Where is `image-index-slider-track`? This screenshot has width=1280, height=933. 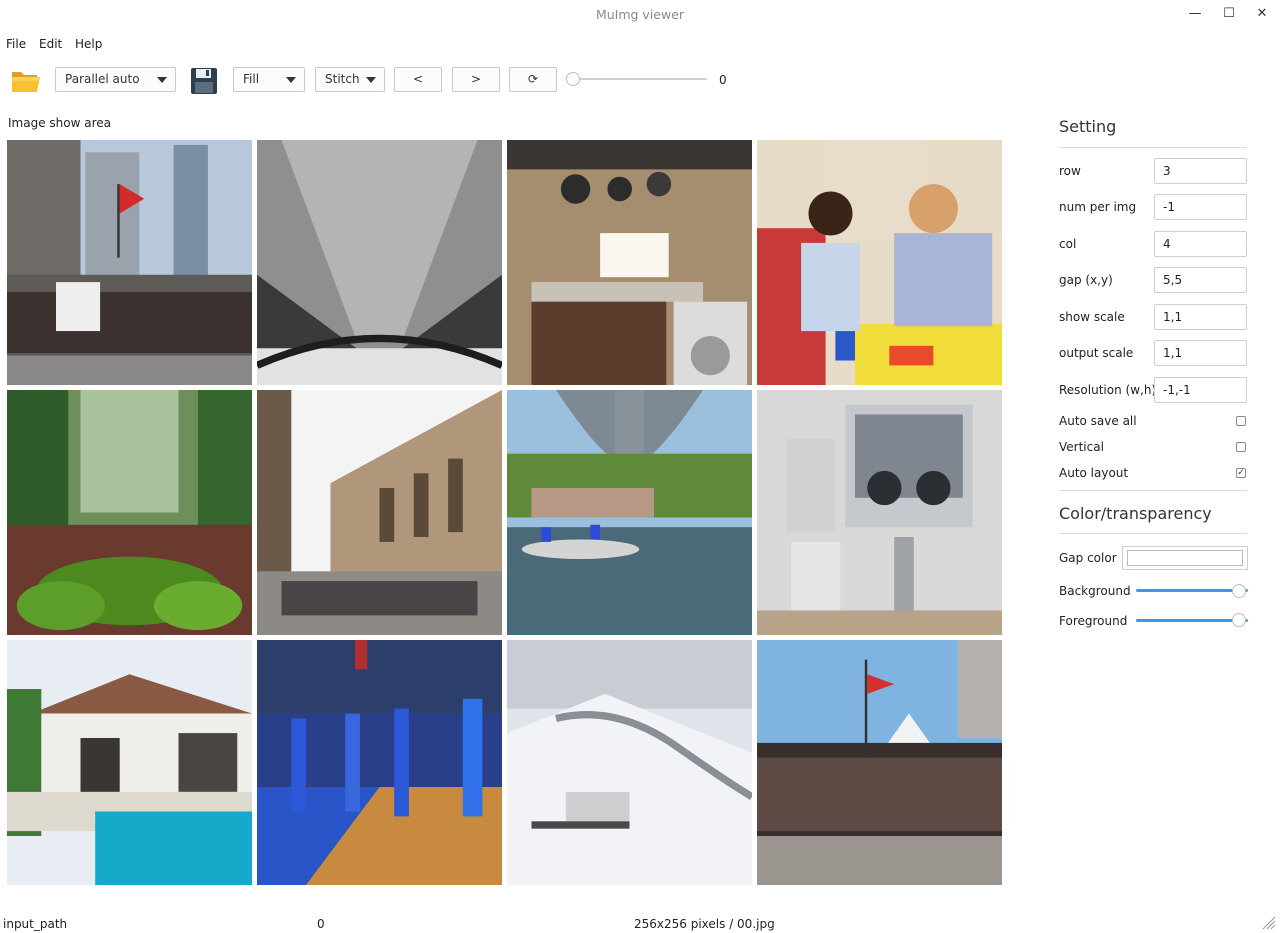
image-index-slider-track is located at coordinates (640, 79).